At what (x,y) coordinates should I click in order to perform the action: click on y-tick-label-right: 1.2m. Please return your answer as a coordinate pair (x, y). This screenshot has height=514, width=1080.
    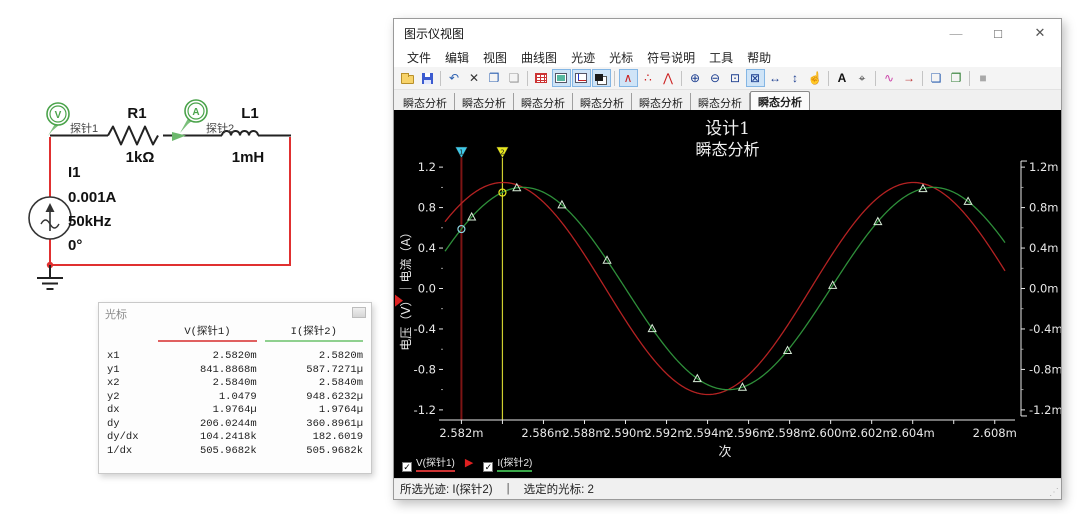
    Looking at the image, I should click on (1044, 167).